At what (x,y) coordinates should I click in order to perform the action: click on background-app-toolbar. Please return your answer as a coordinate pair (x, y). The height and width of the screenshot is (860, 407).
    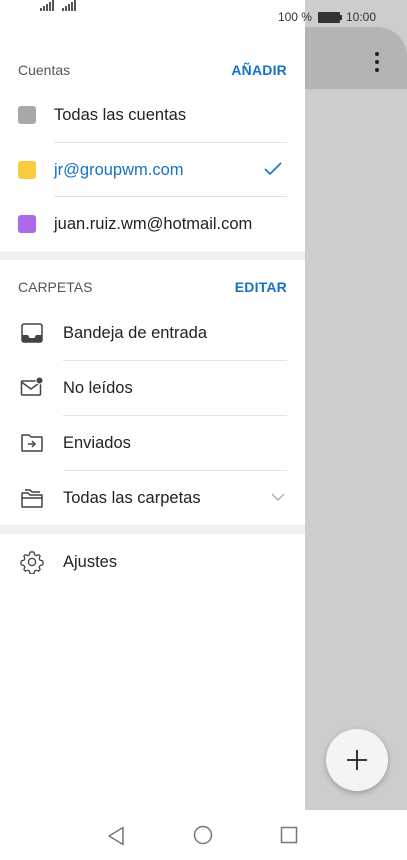
    Looking at the image, I should click on (356, 58).